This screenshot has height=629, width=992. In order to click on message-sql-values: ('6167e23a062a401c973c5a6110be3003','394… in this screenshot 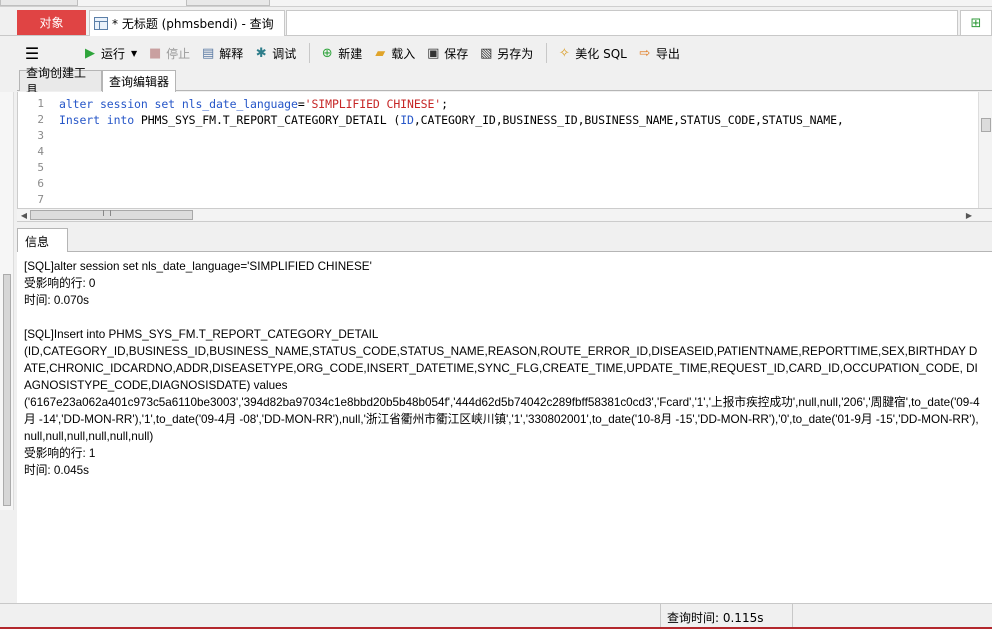, I will do `click(502, 419)`.